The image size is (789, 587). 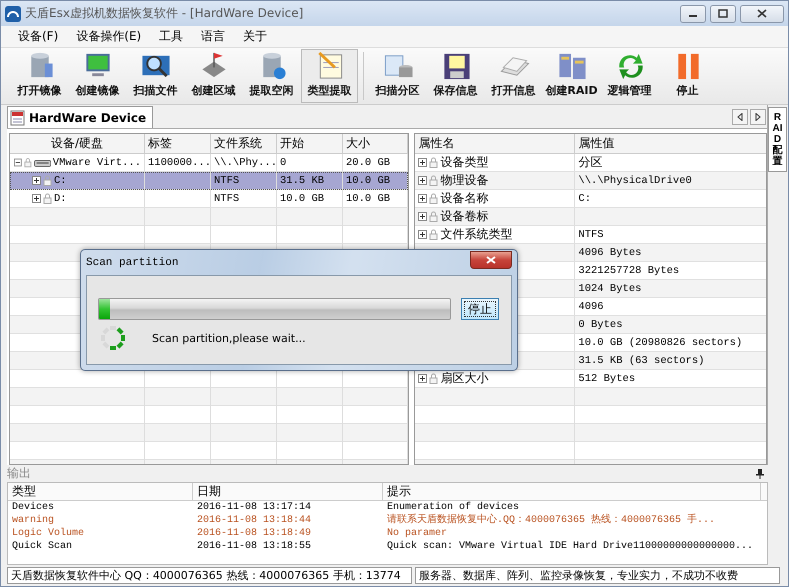 What do you see at coordinates (42, 546) in the screenshot?
I see `log-type: Quick Scan` at bounding box center [42, 546].